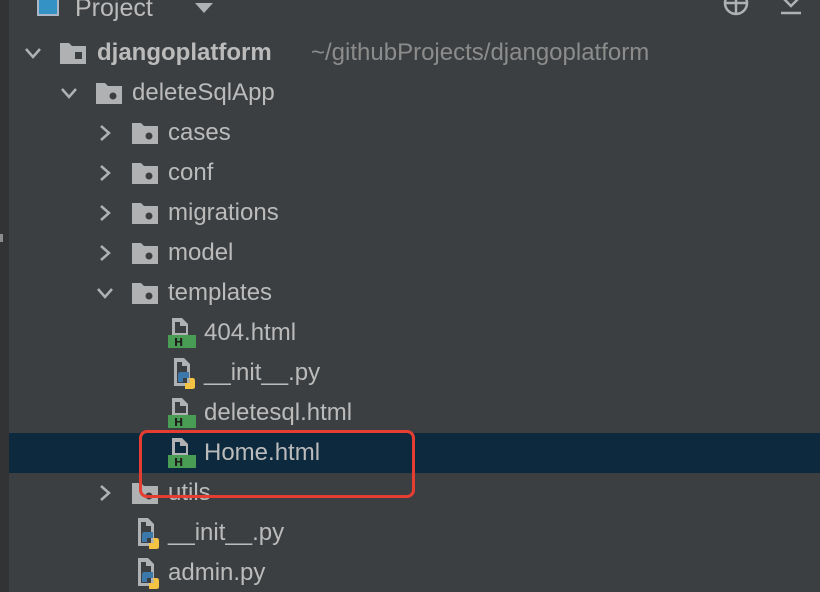 The height and width of the screenshot is (592, 820). Describe the element at coordinates (1, 238) in the screenshot. I see `gutter-marker` at that location.